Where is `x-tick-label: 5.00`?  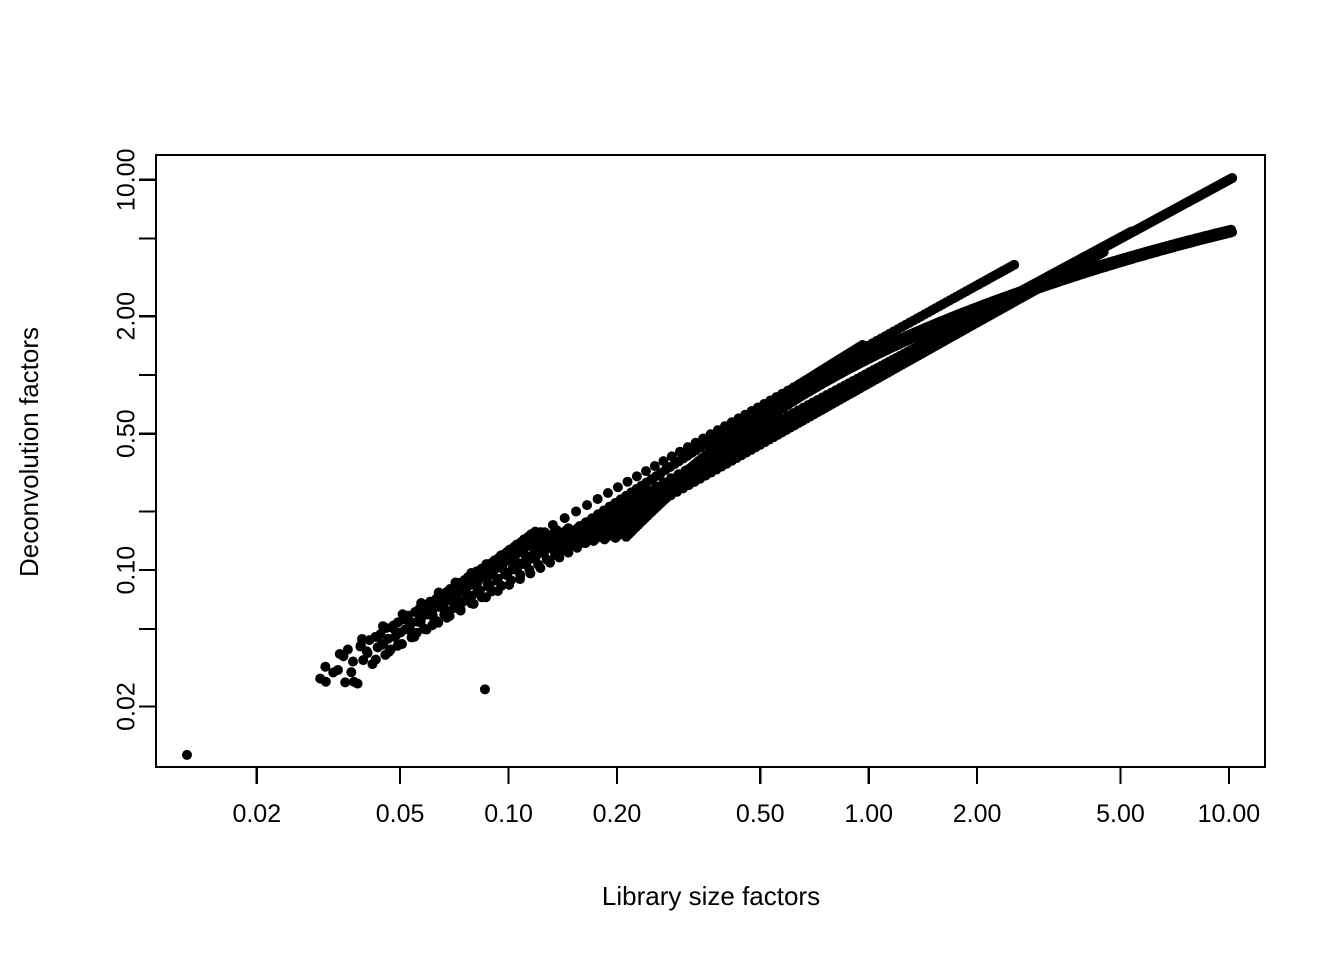
x-tick-label: 5.00 is located at coordinates (1120, 814).